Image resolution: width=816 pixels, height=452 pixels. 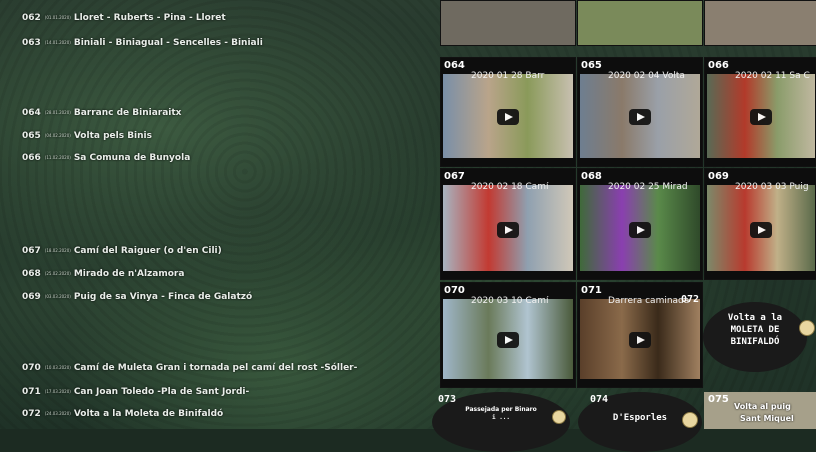 What do you see at coordinates (516, 301) in the screenshot?
I see `video-title: 2020 03 10 Camí` at bounding box center [516, 301].